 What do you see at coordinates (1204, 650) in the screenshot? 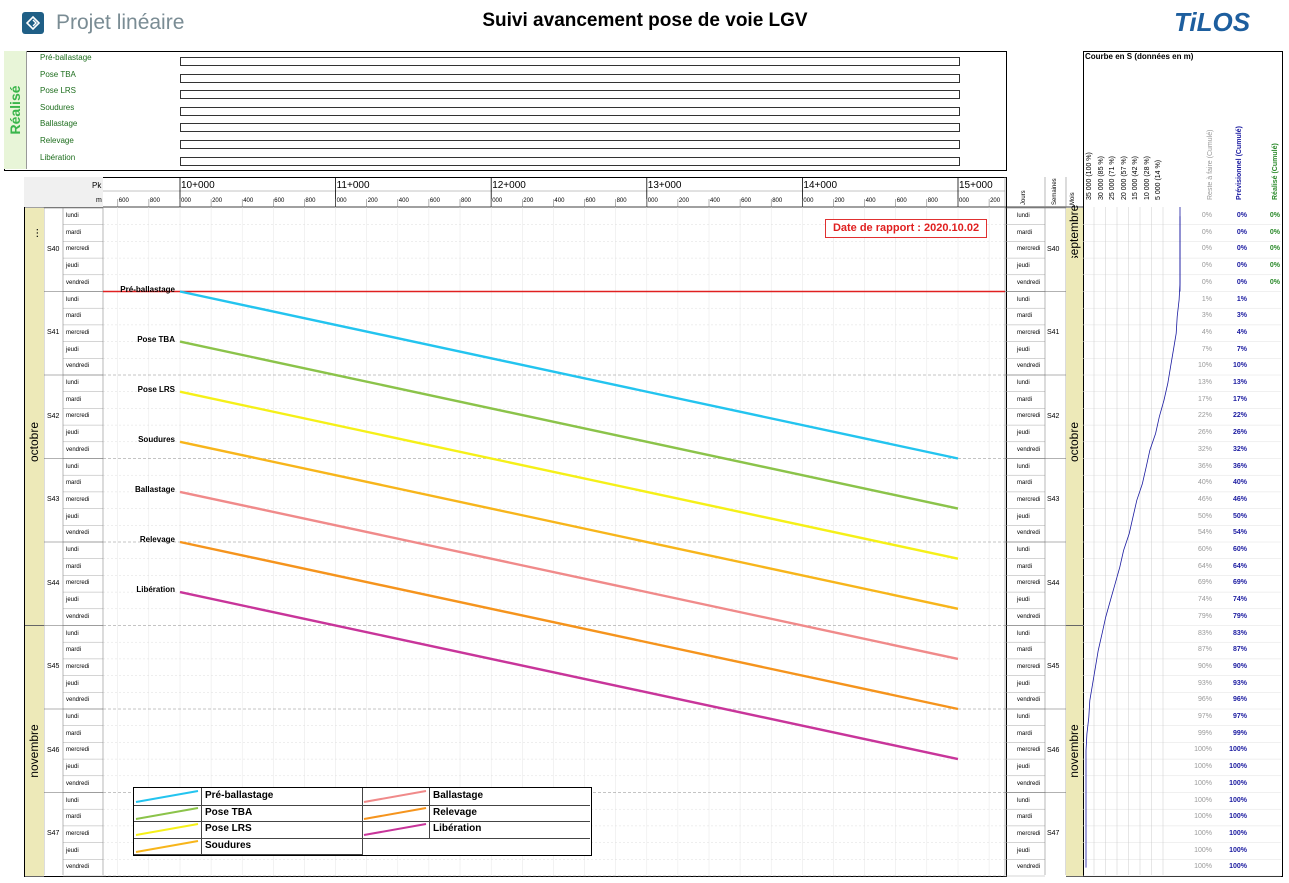
I see `scurve-reste-value: 87%` at bounding box center [1204, 650].